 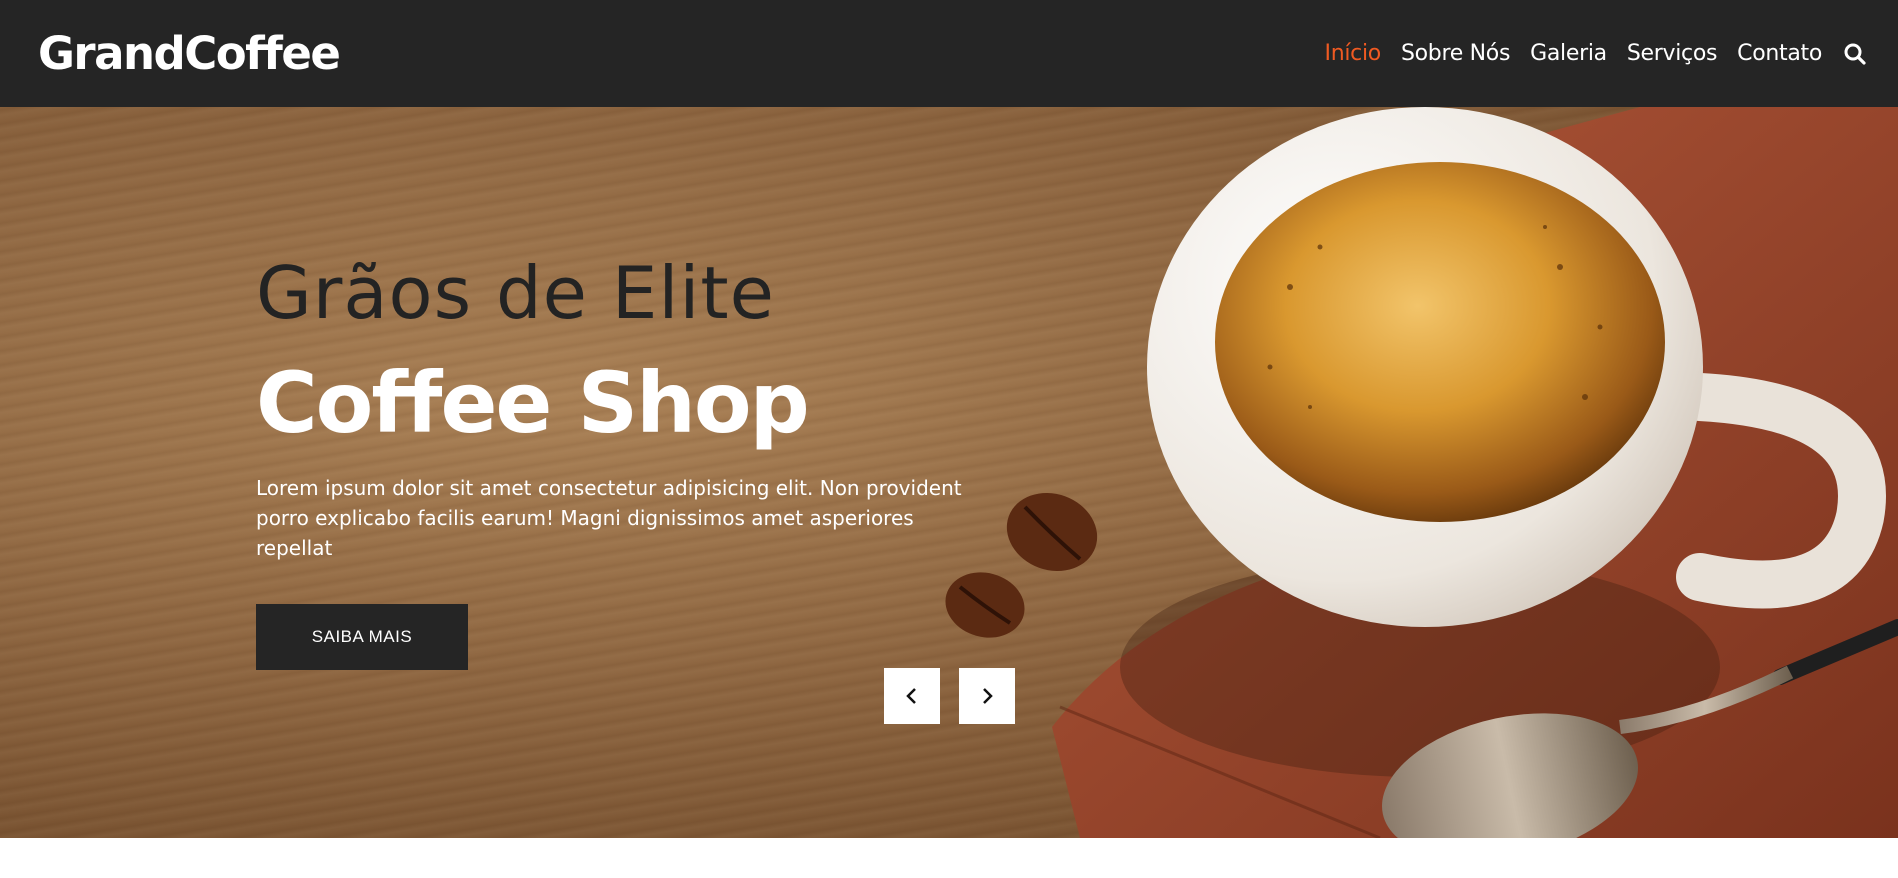 What do you see at coordinates (1455, 53) in the screenshot?
I see `nav-link-sobre-nos: Sobre Nós` at bounding box center [1455, 53].